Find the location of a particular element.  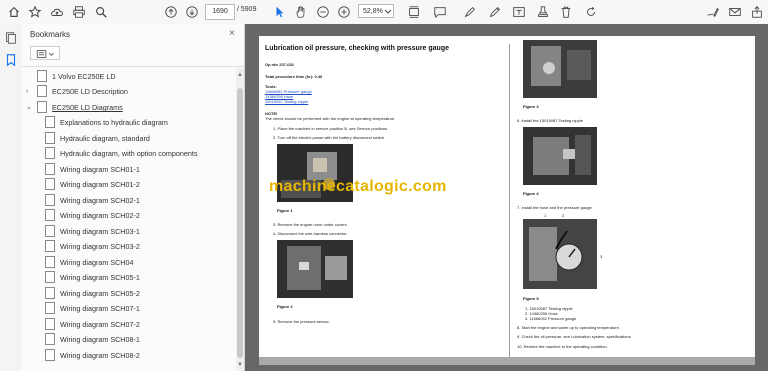

fit-page-icon is located at coordinates (414, 12).